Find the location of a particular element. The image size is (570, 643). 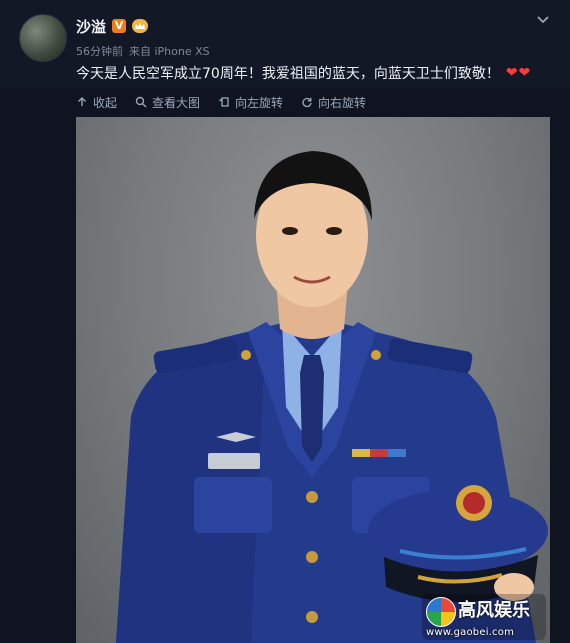

watermark-url: www.gaobei.com is located at coordinates (470, 632).